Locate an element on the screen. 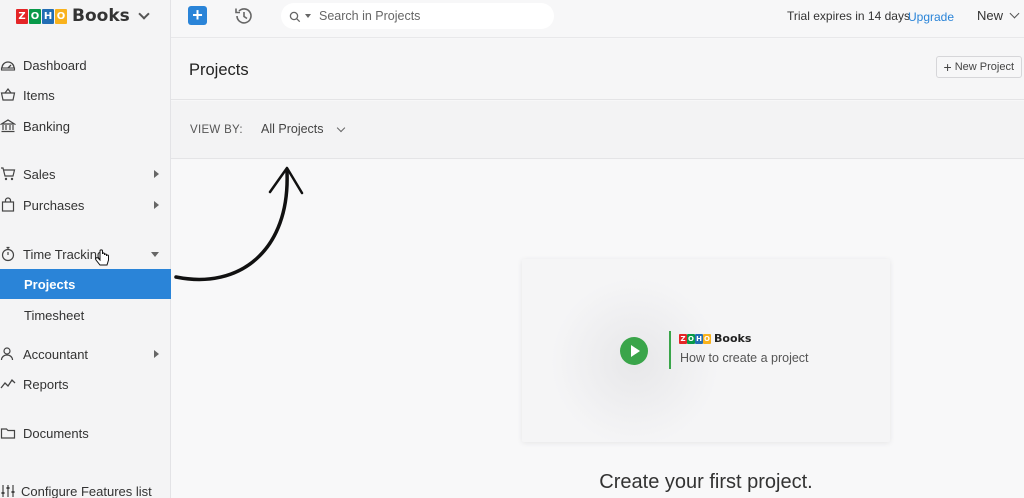  new-dropdown-label: New is located at coordinates (990, 15).